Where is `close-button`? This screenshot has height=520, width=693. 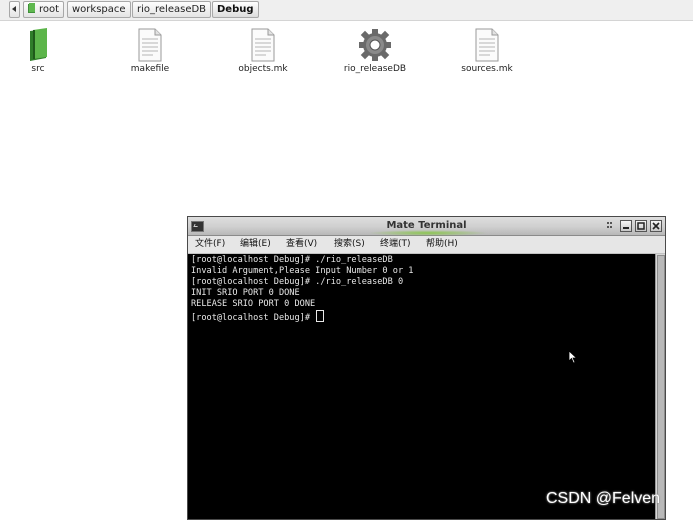 close-button is located at coordinates (656, 226).